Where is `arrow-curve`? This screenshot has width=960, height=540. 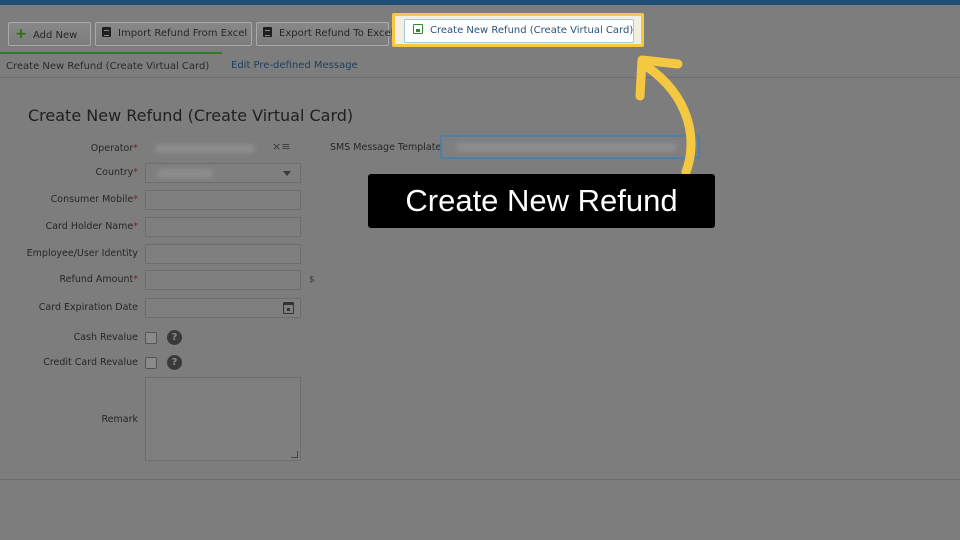 arrow-curve is located at coordinates (668, 119).